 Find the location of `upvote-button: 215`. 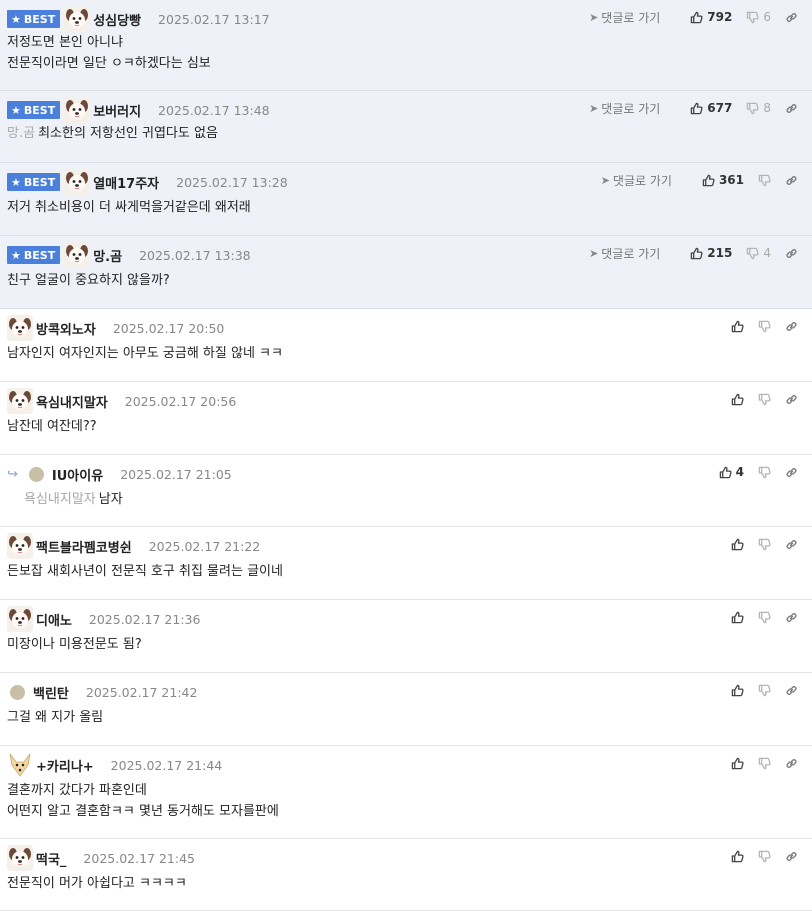

upvote-button: 215 is located at coordinates (711, 253).